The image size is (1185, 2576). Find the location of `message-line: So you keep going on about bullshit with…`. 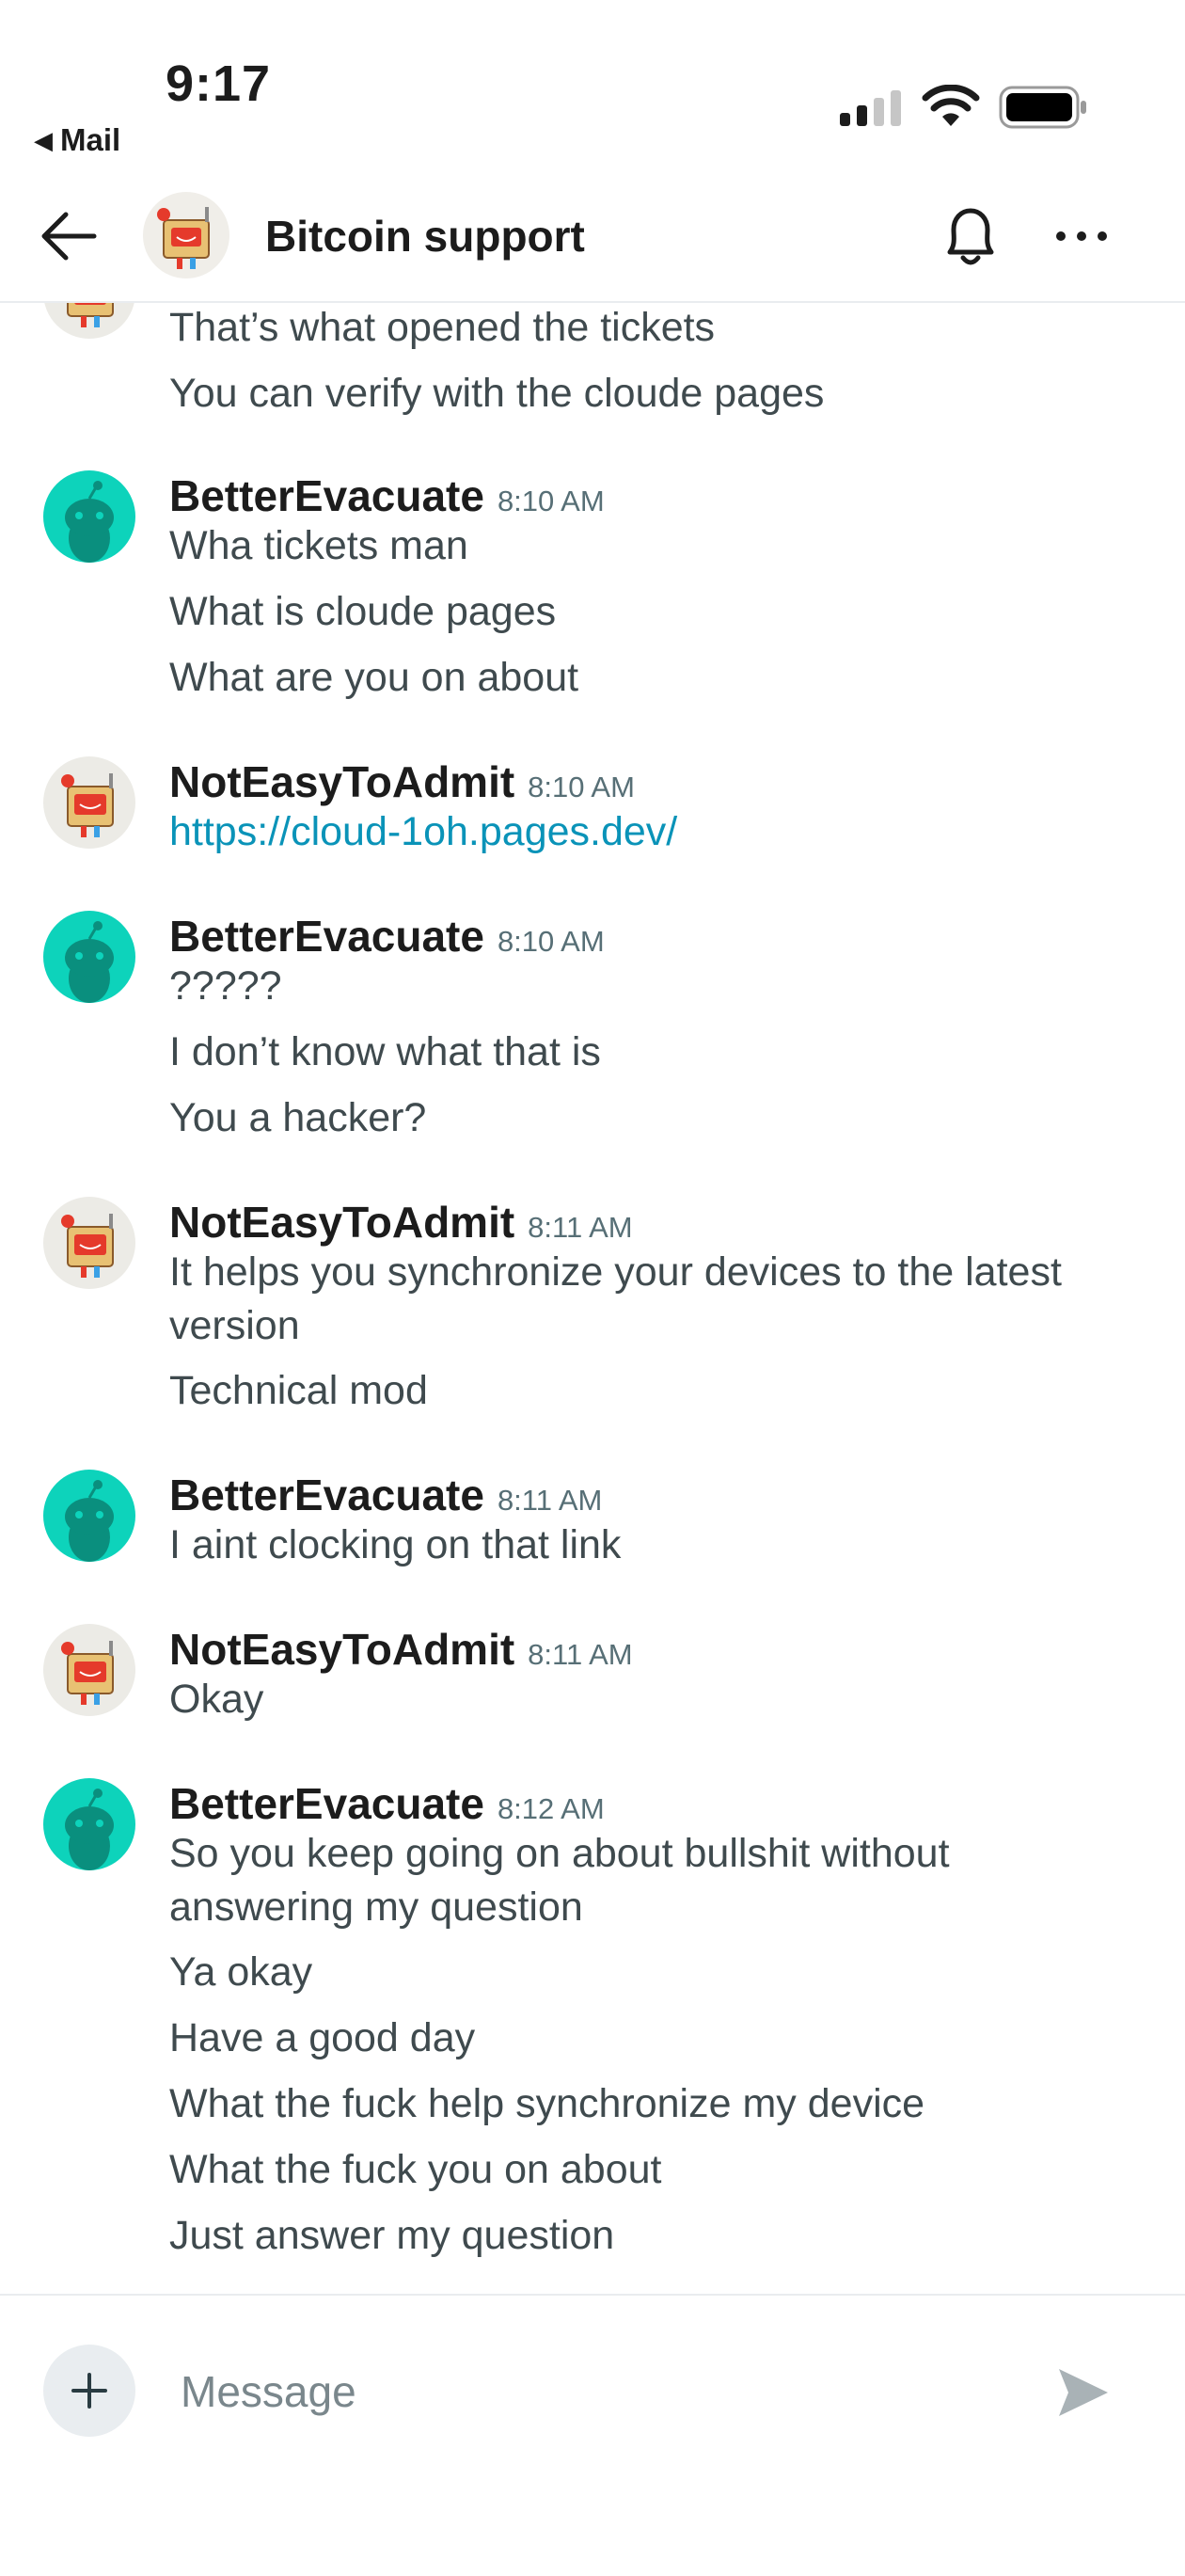

message-line: So you keep going on about bullshit with… is located at coordinates (559, 1881).